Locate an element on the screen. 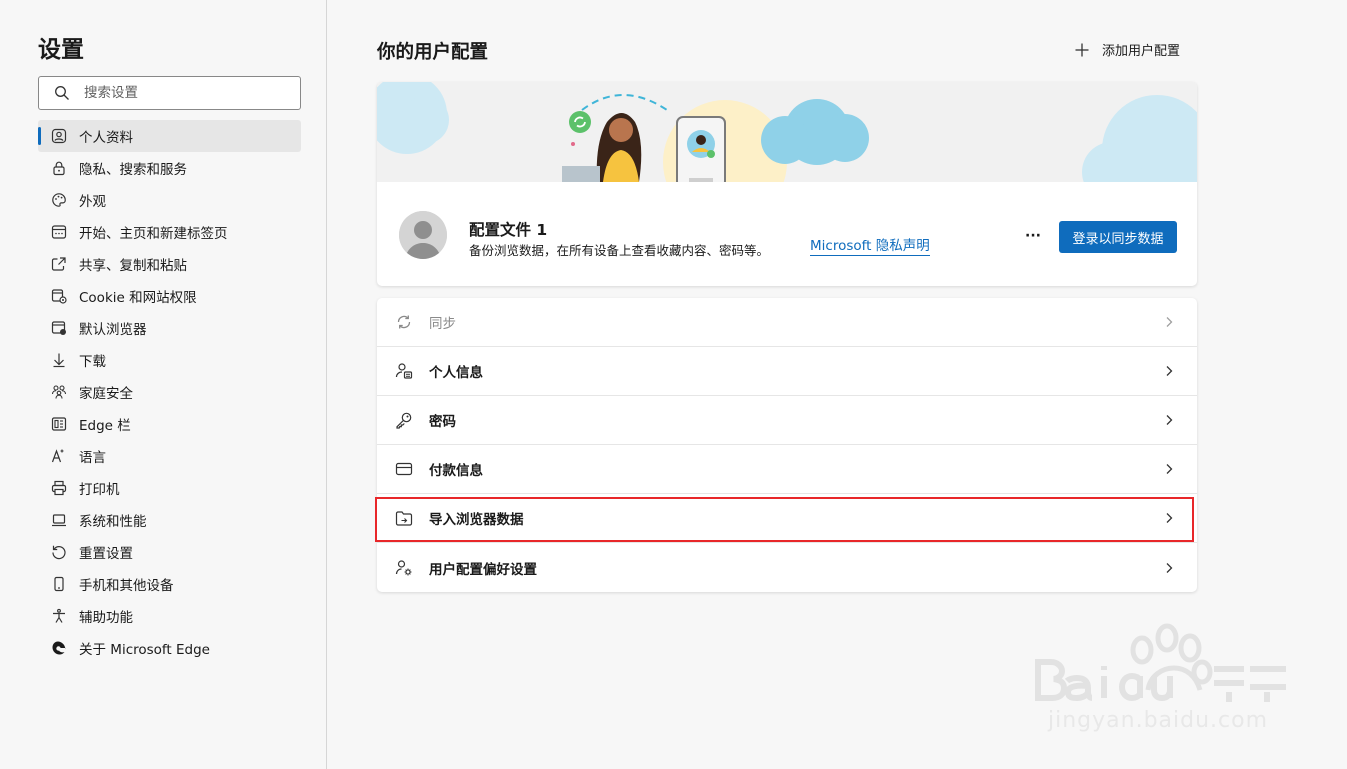  sidebar-item-label: 打印机 is located at coordinates (99, 490).